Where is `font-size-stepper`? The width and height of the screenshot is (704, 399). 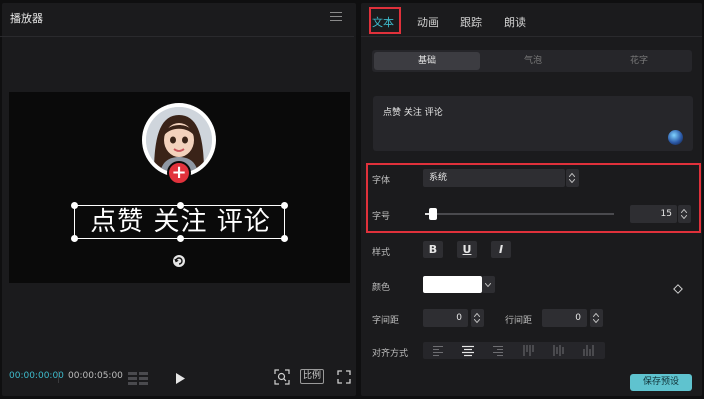
font-size-stepper is located at coordinates (684, 214).